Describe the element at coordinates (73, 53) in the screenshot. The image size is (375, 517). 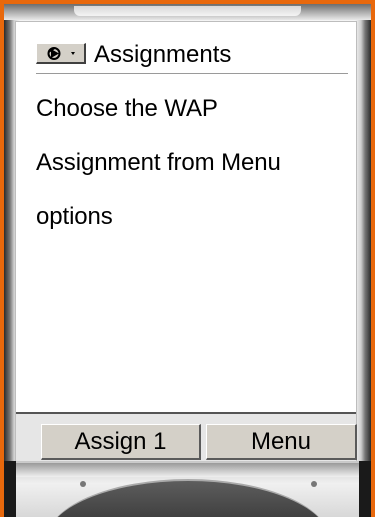
I see `chevron-down-icon` at that location.